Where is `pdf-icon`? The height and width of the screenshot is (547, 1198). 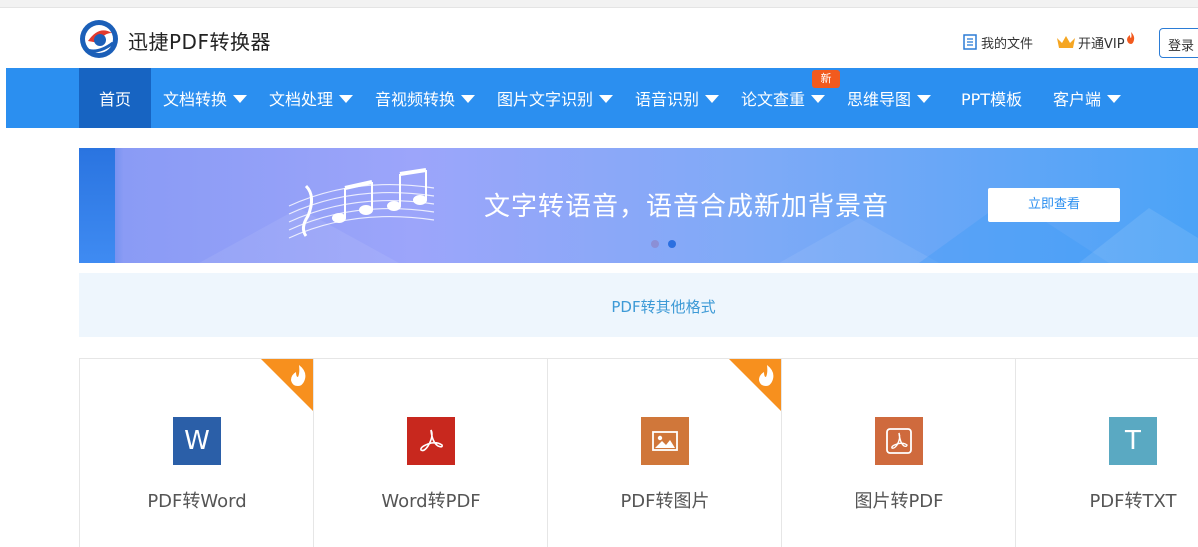 pdf-icon is located at coordinates (431, 441).